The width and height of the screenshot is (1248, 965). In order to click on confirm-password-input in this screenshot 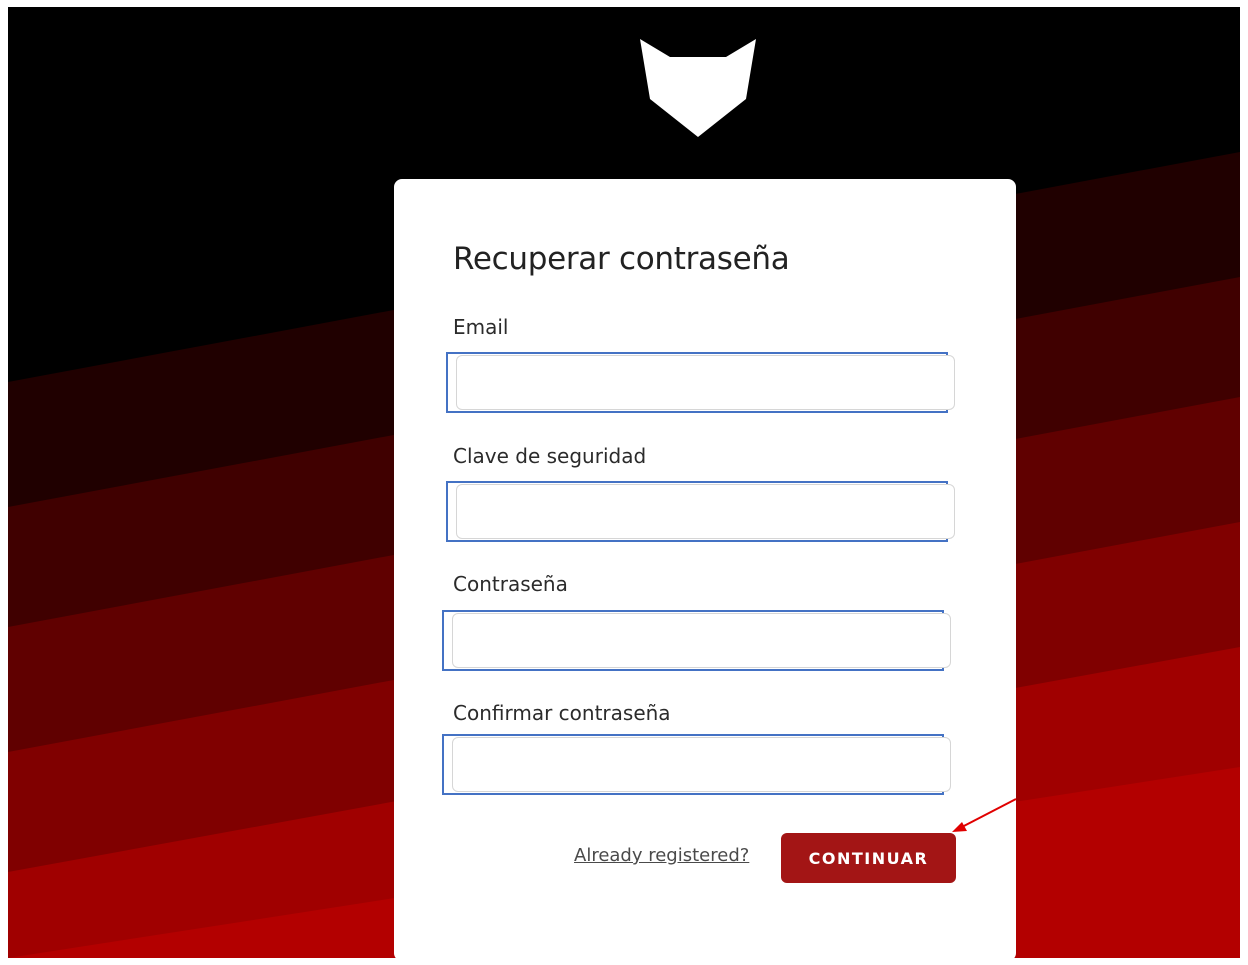, I will do `click(701, 764)`.